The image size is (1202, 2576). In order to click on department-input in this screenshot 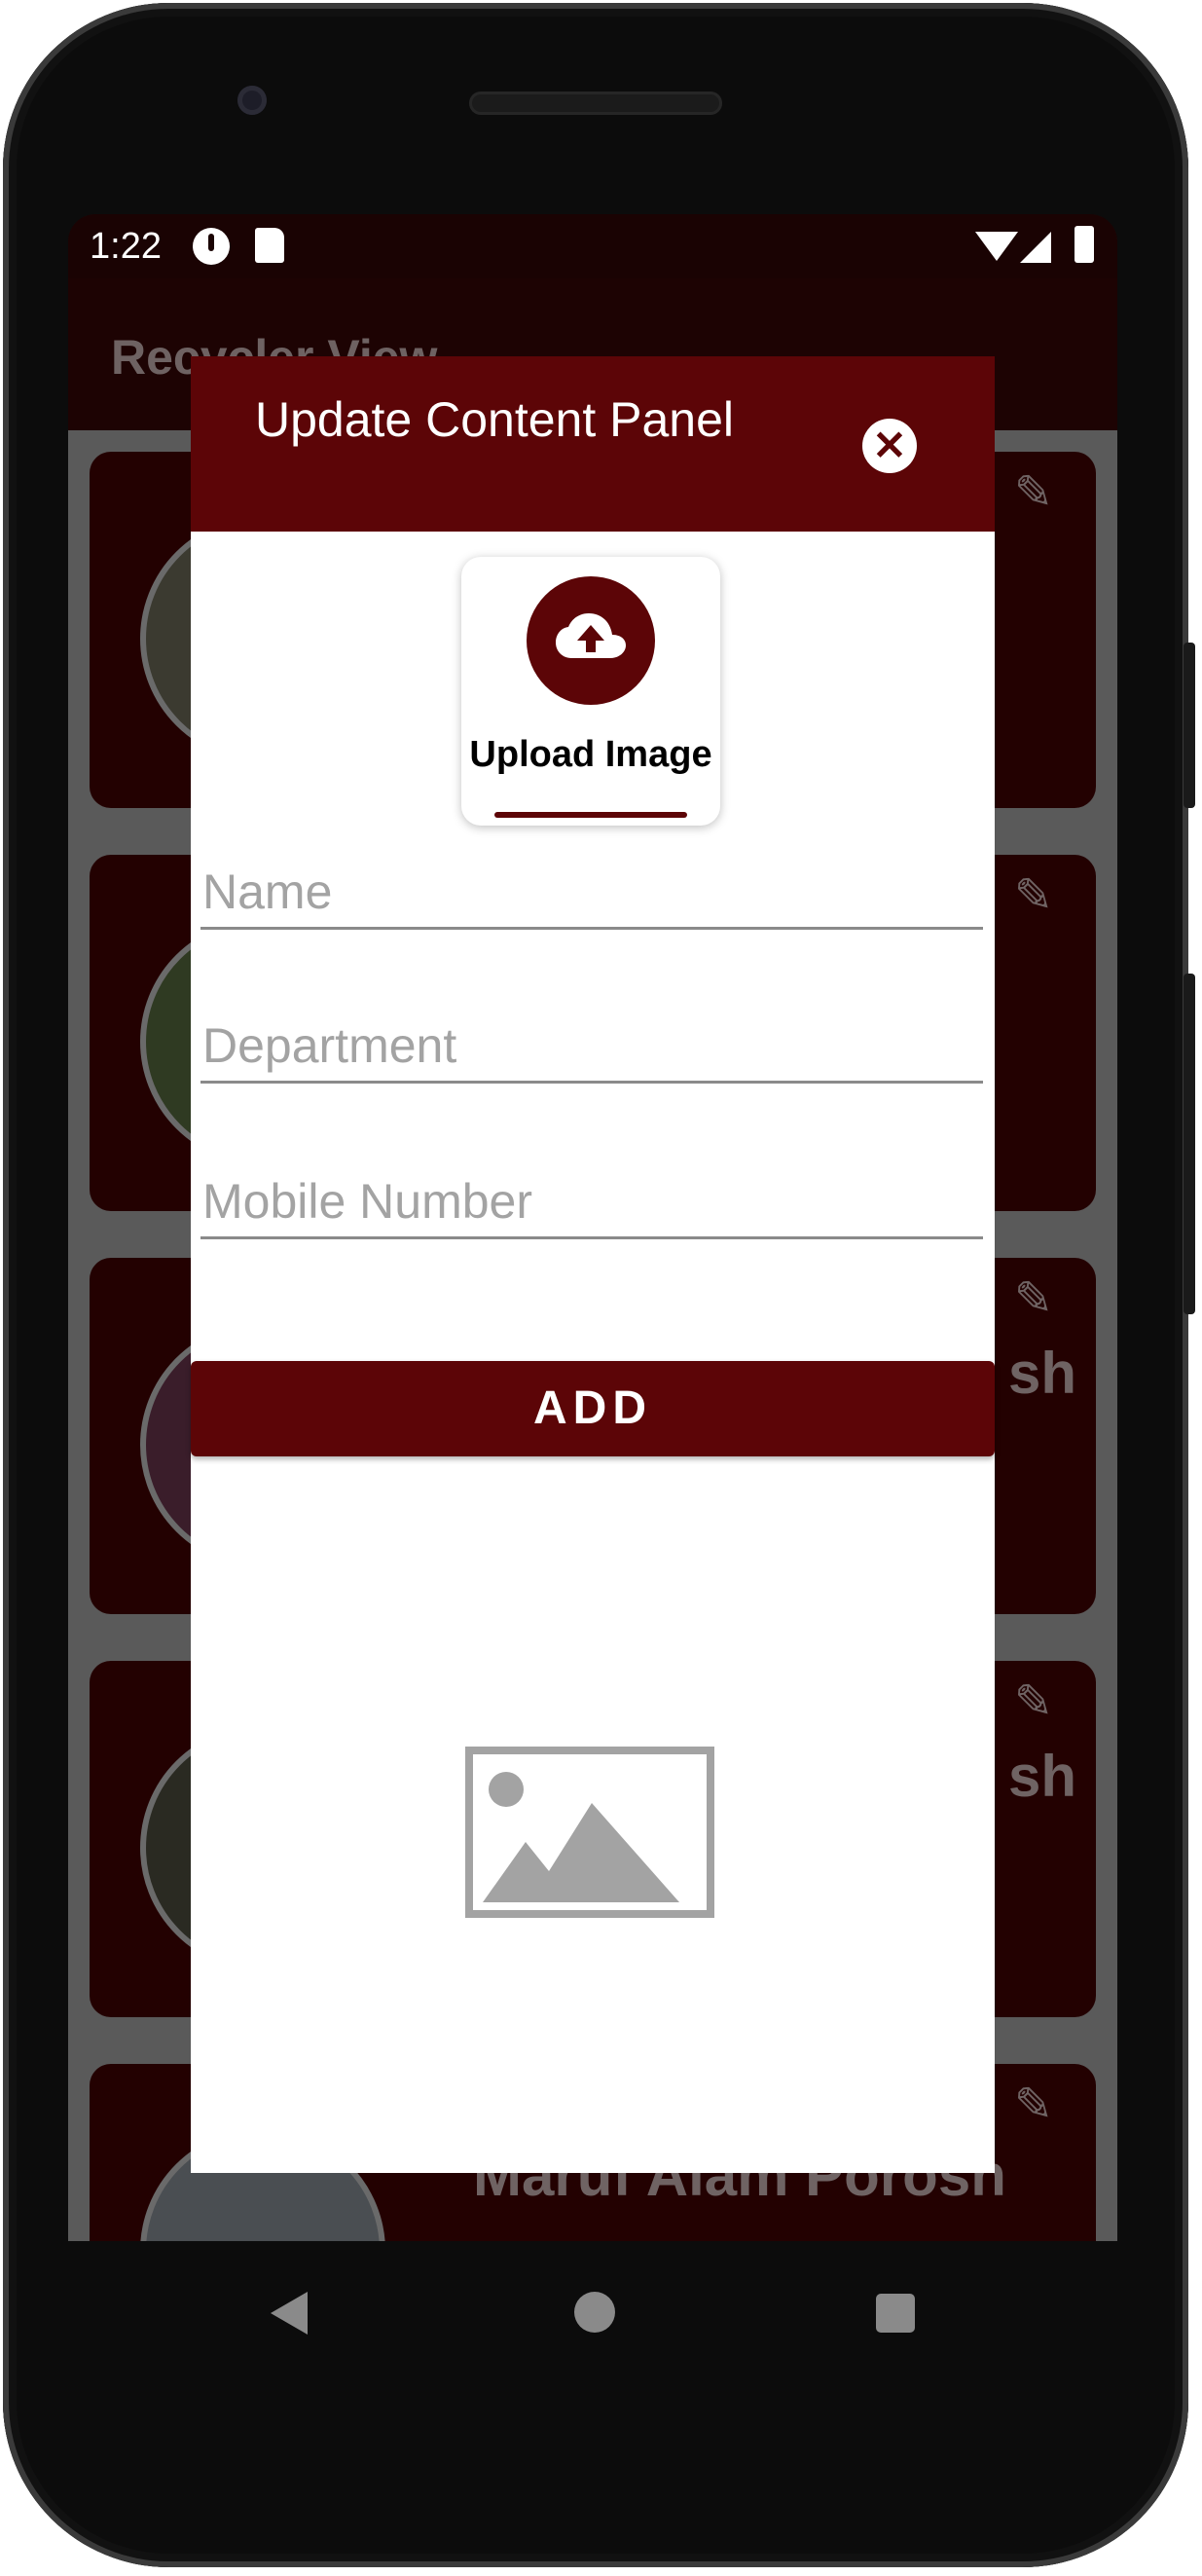, I will do `click(593, 1045)`.